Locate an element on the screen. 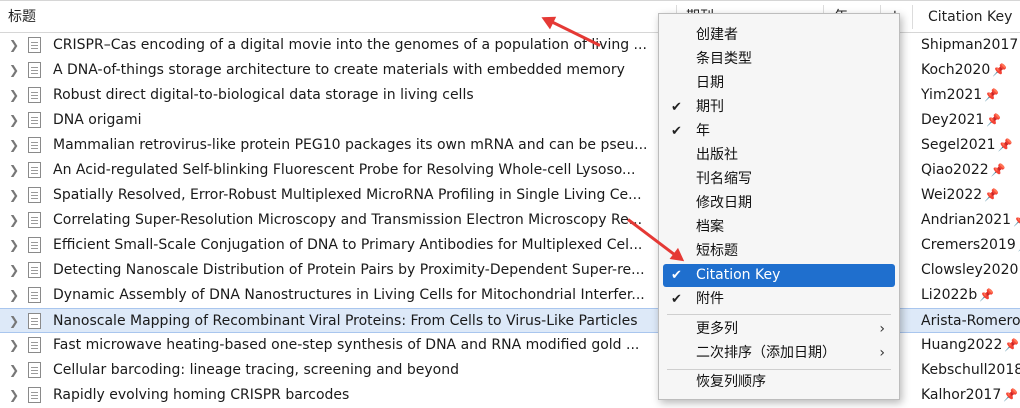 The width and height of the screenshot is (1020, 408). menu-item-label: Citation Key is located at coordinates (738, 275).